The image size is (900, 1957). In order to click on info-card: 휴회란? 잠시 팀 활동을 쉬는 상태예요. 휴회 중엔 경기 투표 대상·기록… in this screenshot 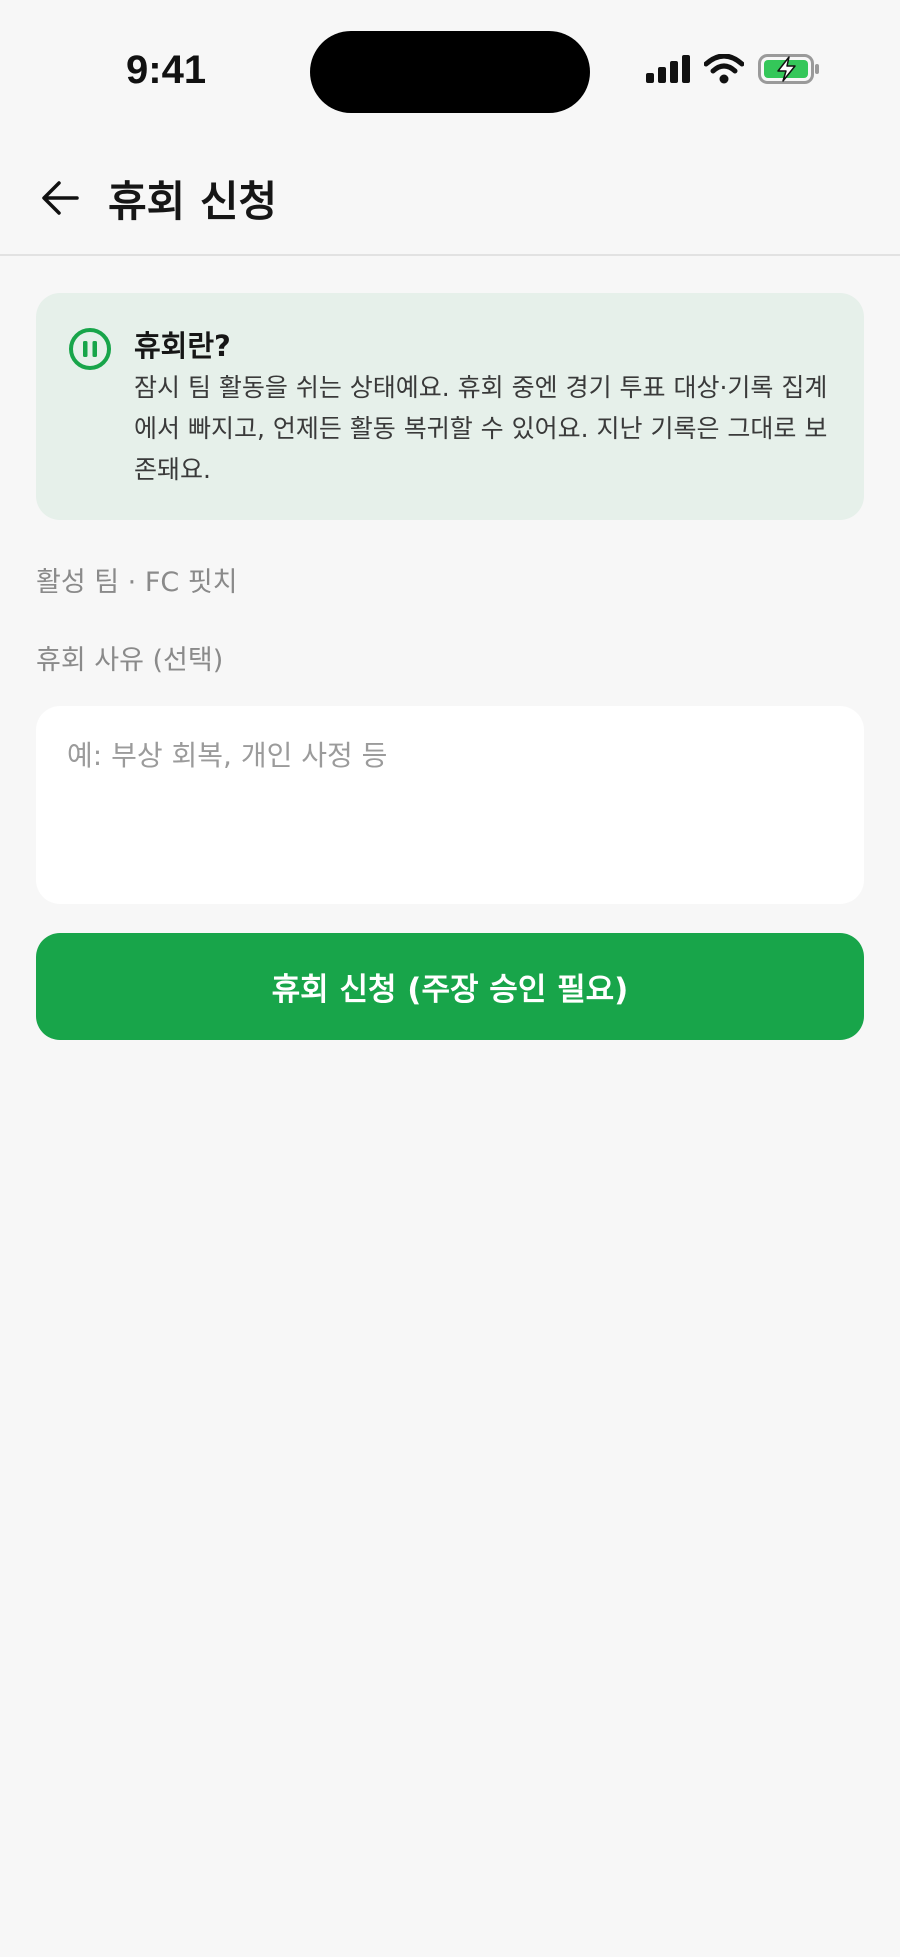, I will do `click(450, 406)`.